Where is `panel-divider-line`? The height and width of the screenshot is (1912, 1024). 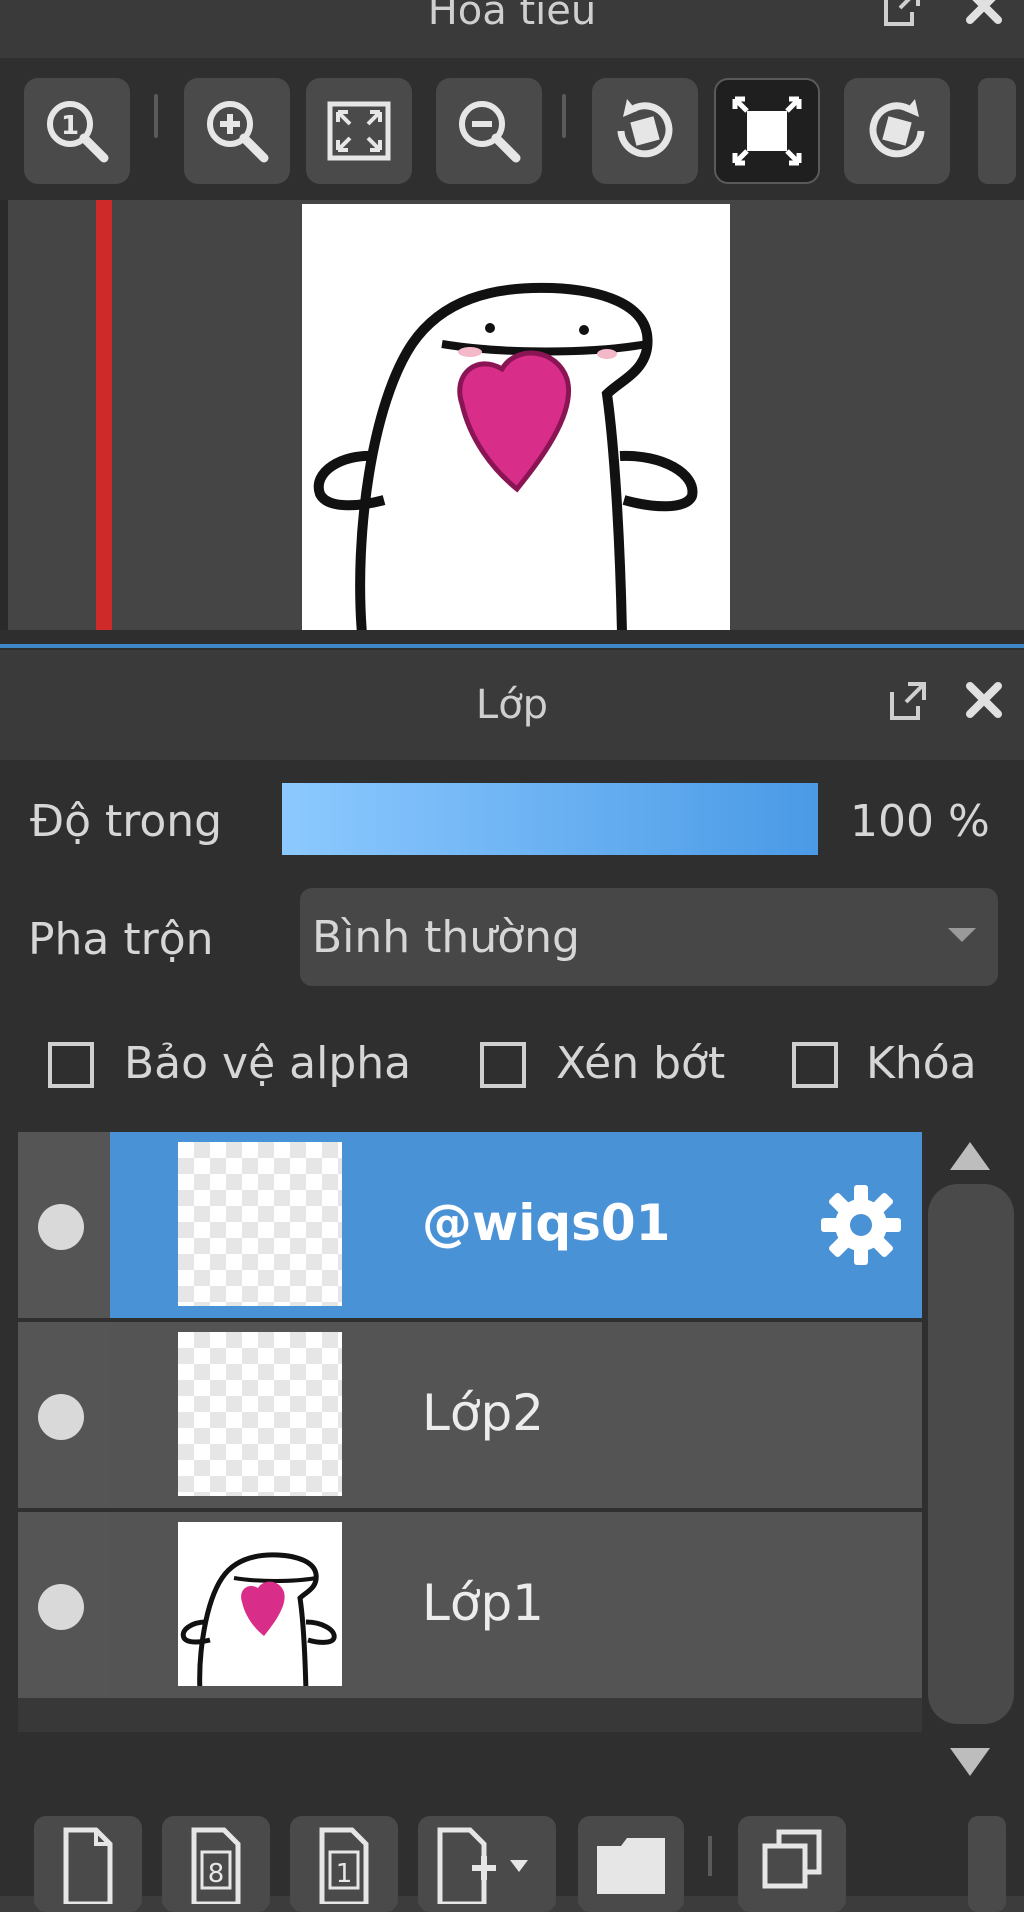
panel-divider-line is located at coordinates (512, 646).